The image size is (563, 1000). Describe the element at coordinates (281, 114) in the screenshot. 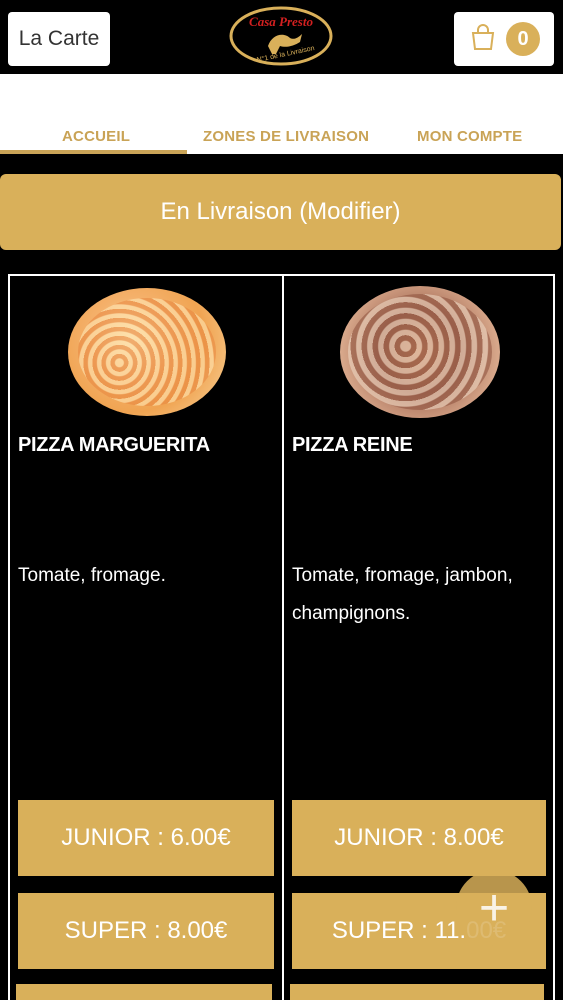

I see `tab-bar: ACCUEIL ZONES DE LIVRAISON MON COMPTE` at that location.